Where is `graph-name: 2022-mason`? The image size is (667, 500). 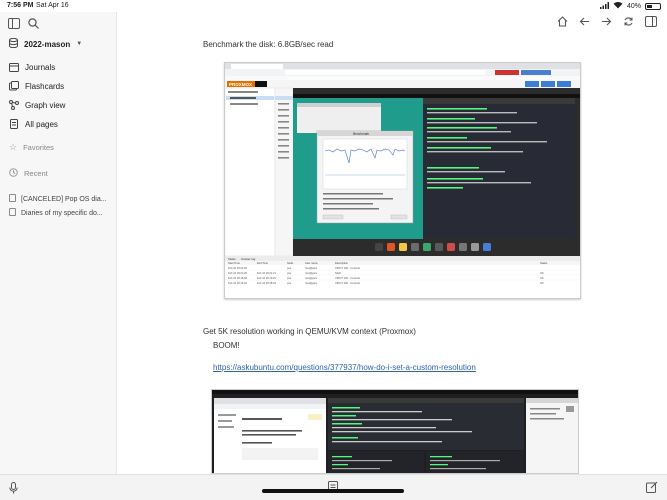
graph-name: 2022-mason is located at coordinates (47, 44).